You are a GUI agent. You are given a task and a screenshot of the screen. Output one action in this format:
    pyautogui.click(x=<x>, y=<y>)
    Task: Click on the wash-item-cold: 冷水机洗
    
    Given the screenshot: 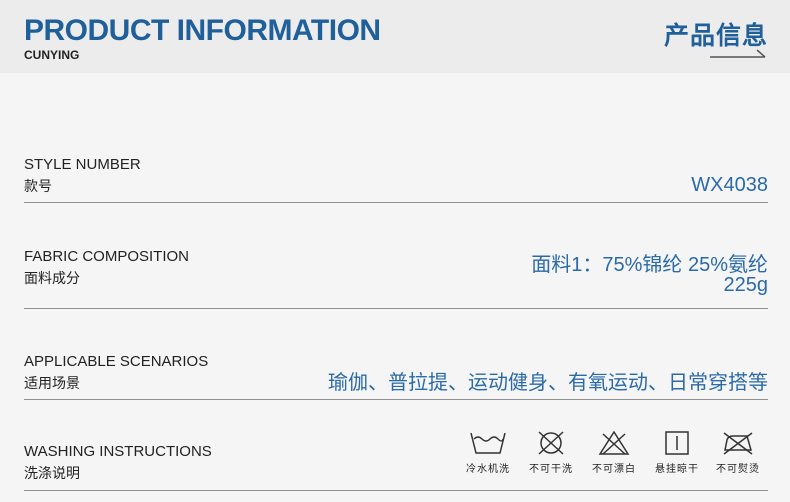 What is the action you would take?
    pyautogui.click(x=488, y=452)
    